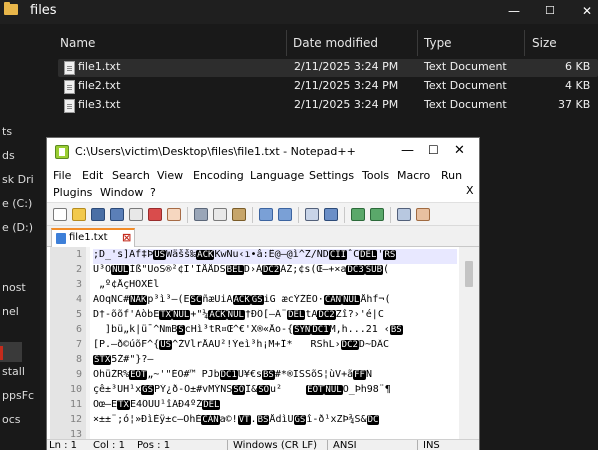  What do you see at coordinates (228, 375) in the screenshot?
I see `control-char-token: DC1` at bounding box center [228, 375].